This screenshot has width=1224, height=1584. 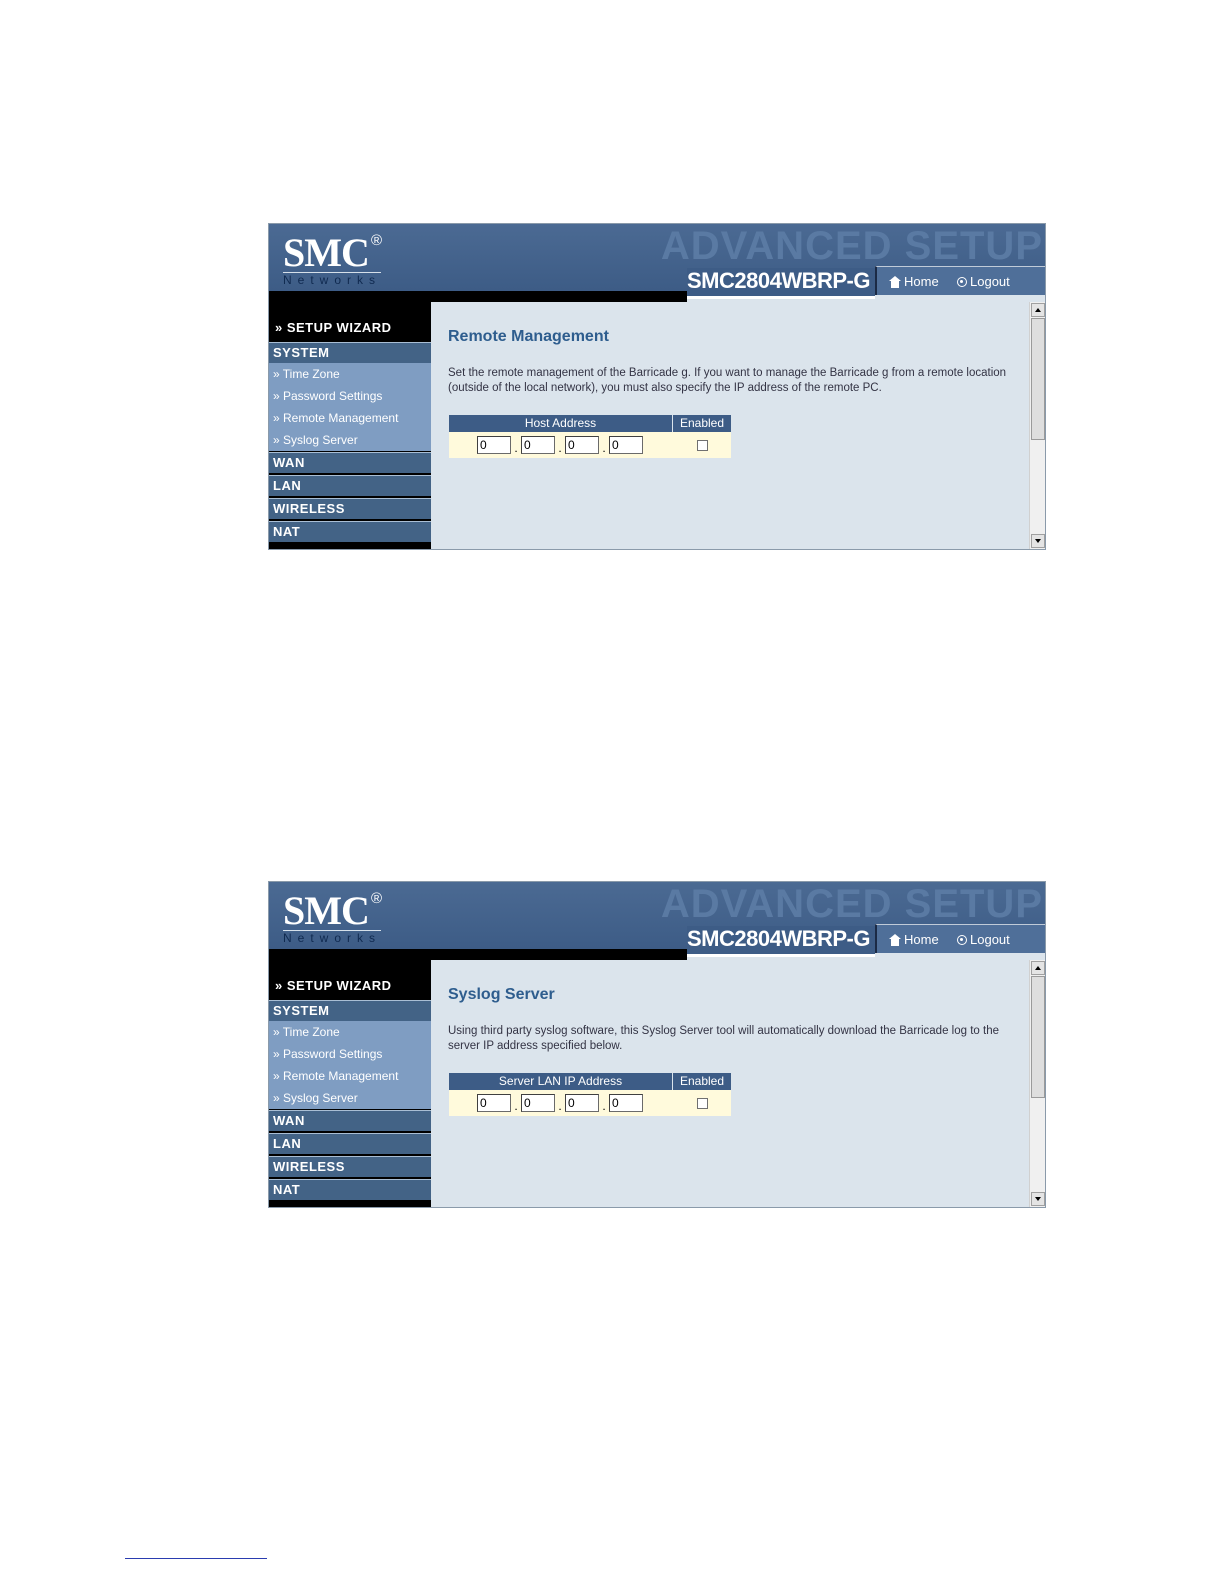 I want to click on form-header: Server LAN IP Address Enabled, so click(x=590, y=1081).